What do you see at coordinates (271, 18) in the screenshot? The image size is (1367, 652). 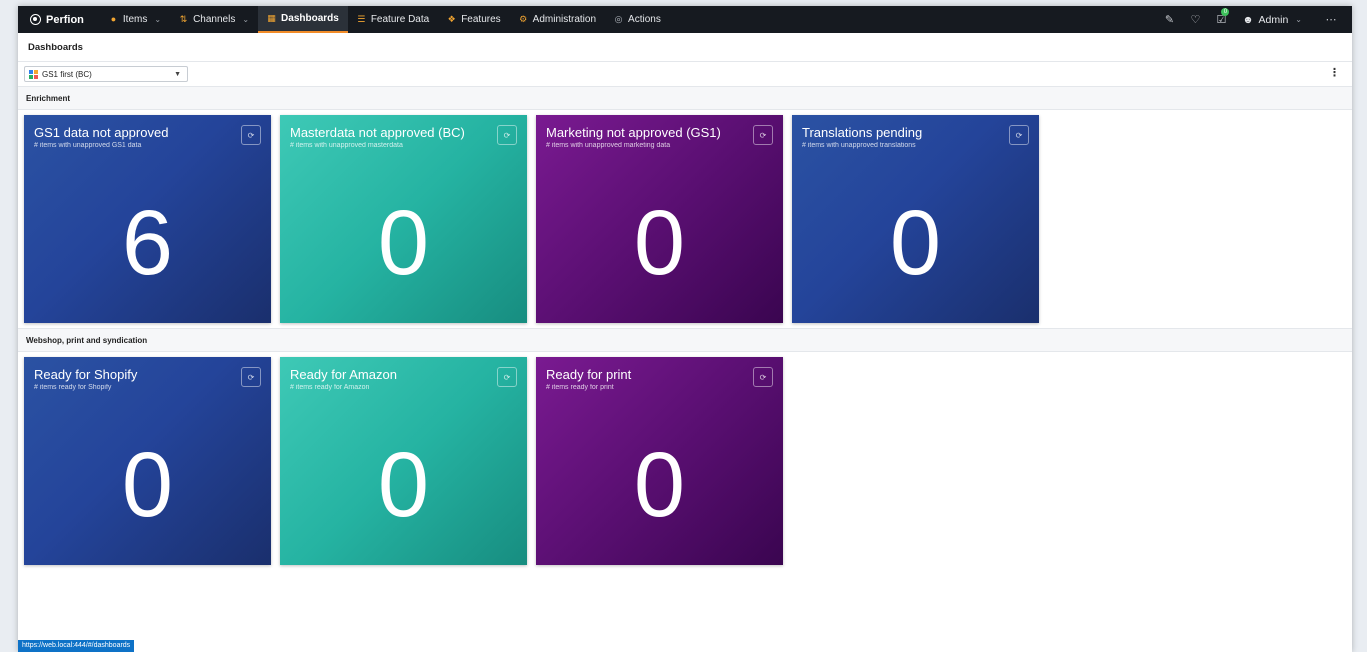 I see `dashboards-icon: ▦` at bounding box center [271, 18].